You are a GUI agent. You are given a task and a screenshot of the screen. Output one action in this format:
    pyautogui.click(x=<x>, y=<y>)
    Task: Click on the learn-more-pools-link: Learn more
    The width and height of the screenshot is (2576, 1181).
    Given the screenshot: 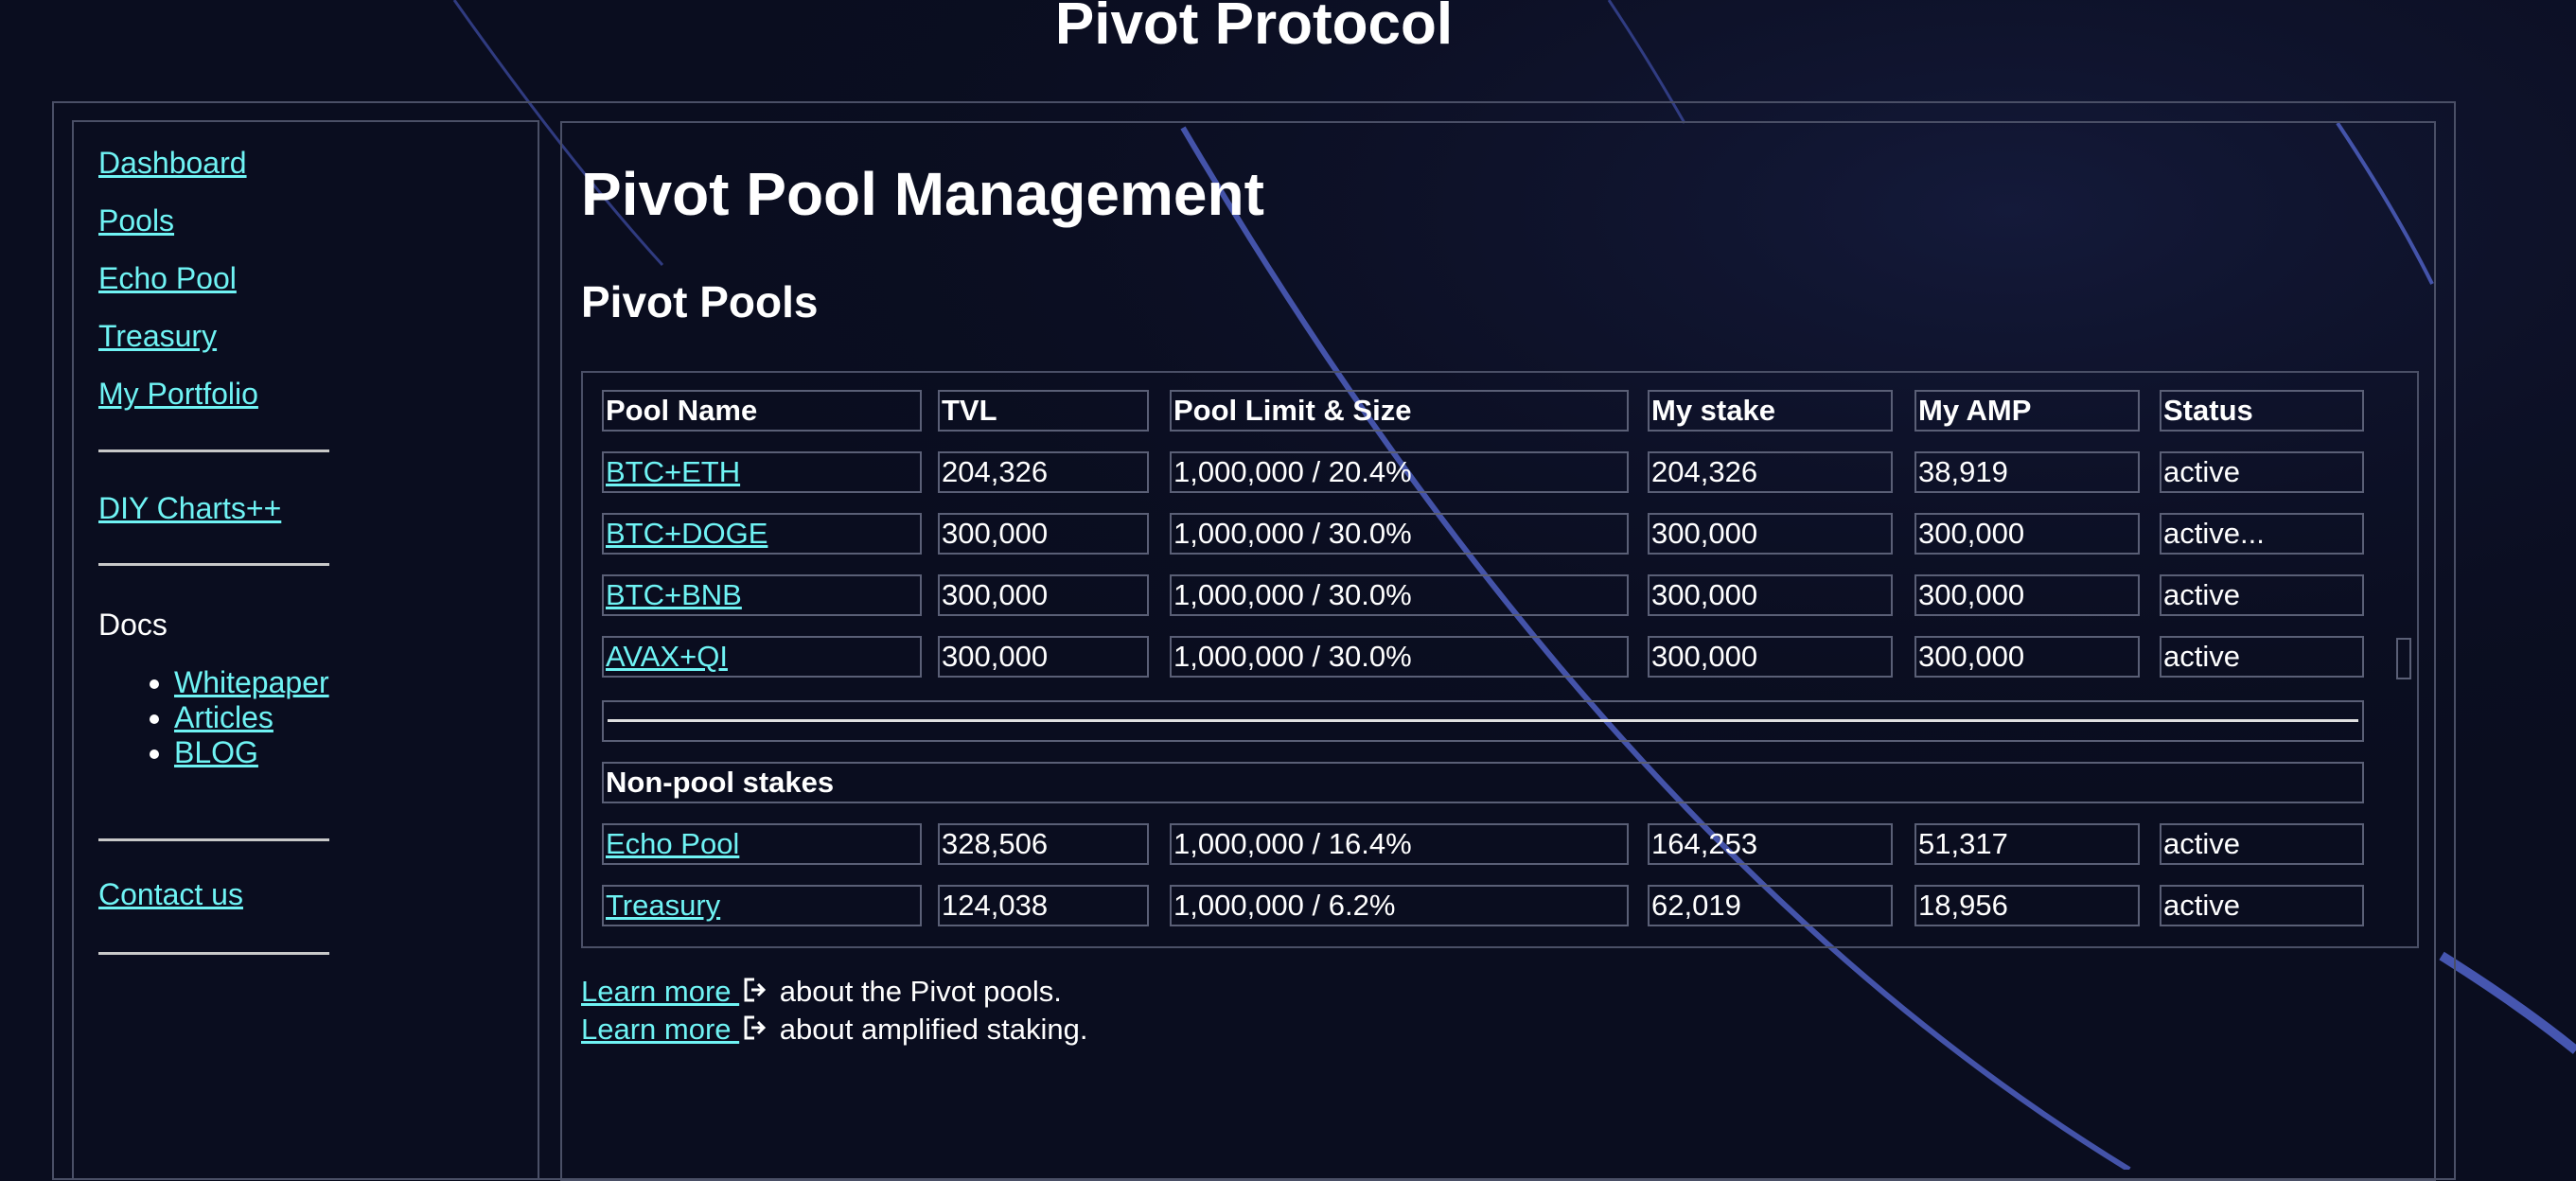 What is the action you would take?
    pyautogui.click(x=660, y=992)
    